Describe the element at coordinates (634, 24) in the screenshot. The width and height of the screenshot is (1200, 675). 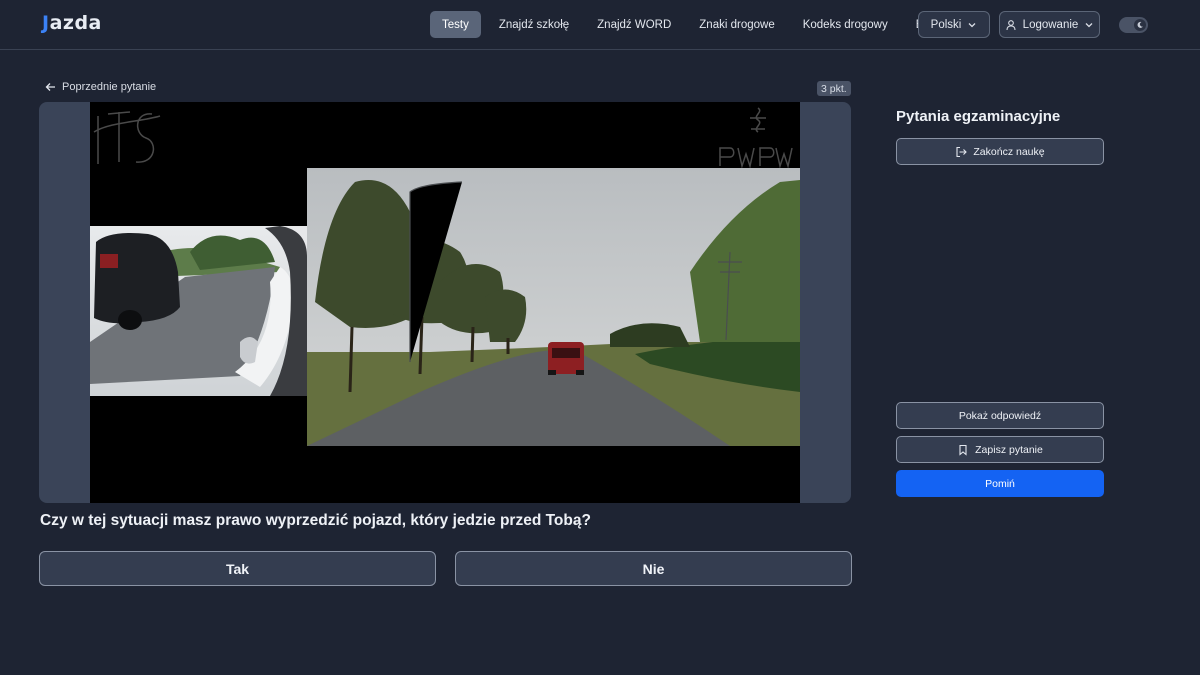
I see `nav-find-word: Znajdź WORD` at that location.